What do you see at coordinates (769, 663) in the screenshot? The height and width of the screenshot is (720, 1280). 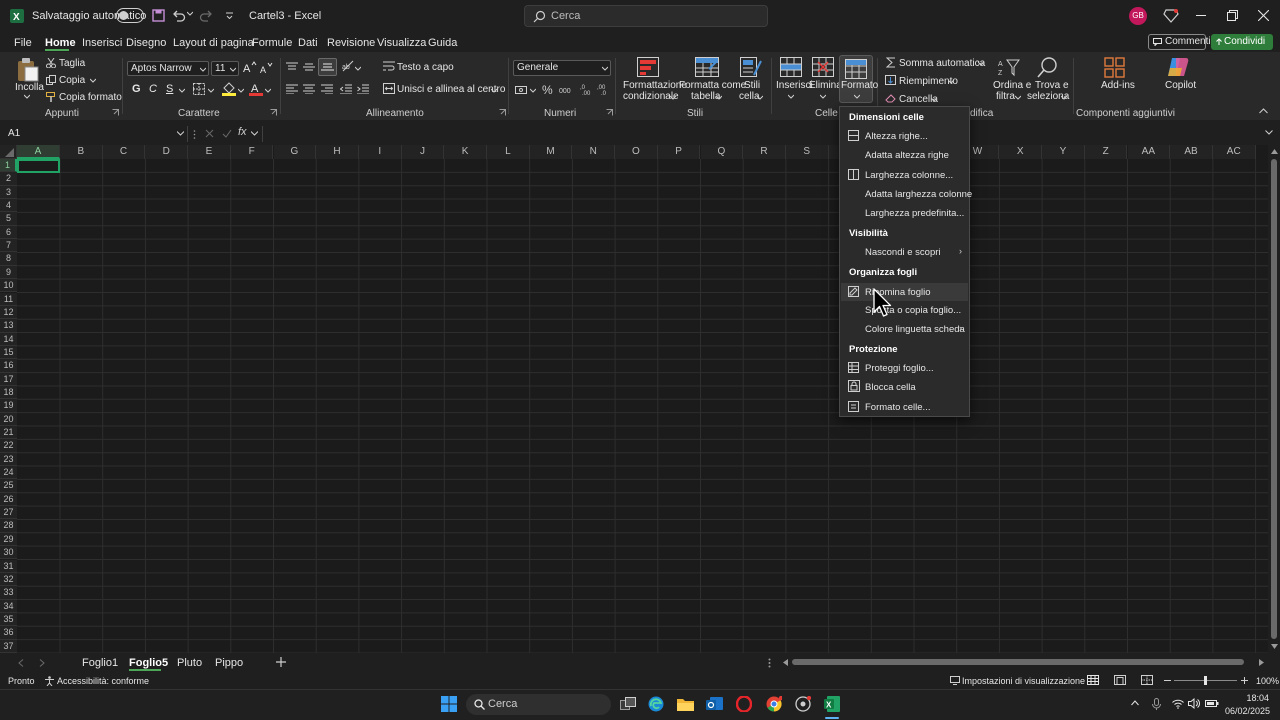 I see `tab-splitter-icon` at bounding box center [769, 663].